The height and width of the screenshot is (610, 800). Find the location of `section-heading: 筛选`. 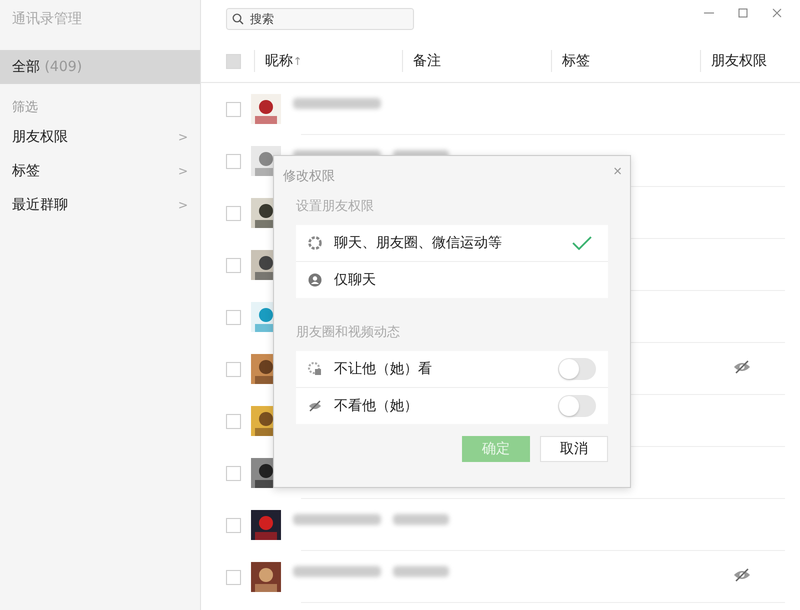

section-heading: 筛选 is located at coordinates (25, 108).